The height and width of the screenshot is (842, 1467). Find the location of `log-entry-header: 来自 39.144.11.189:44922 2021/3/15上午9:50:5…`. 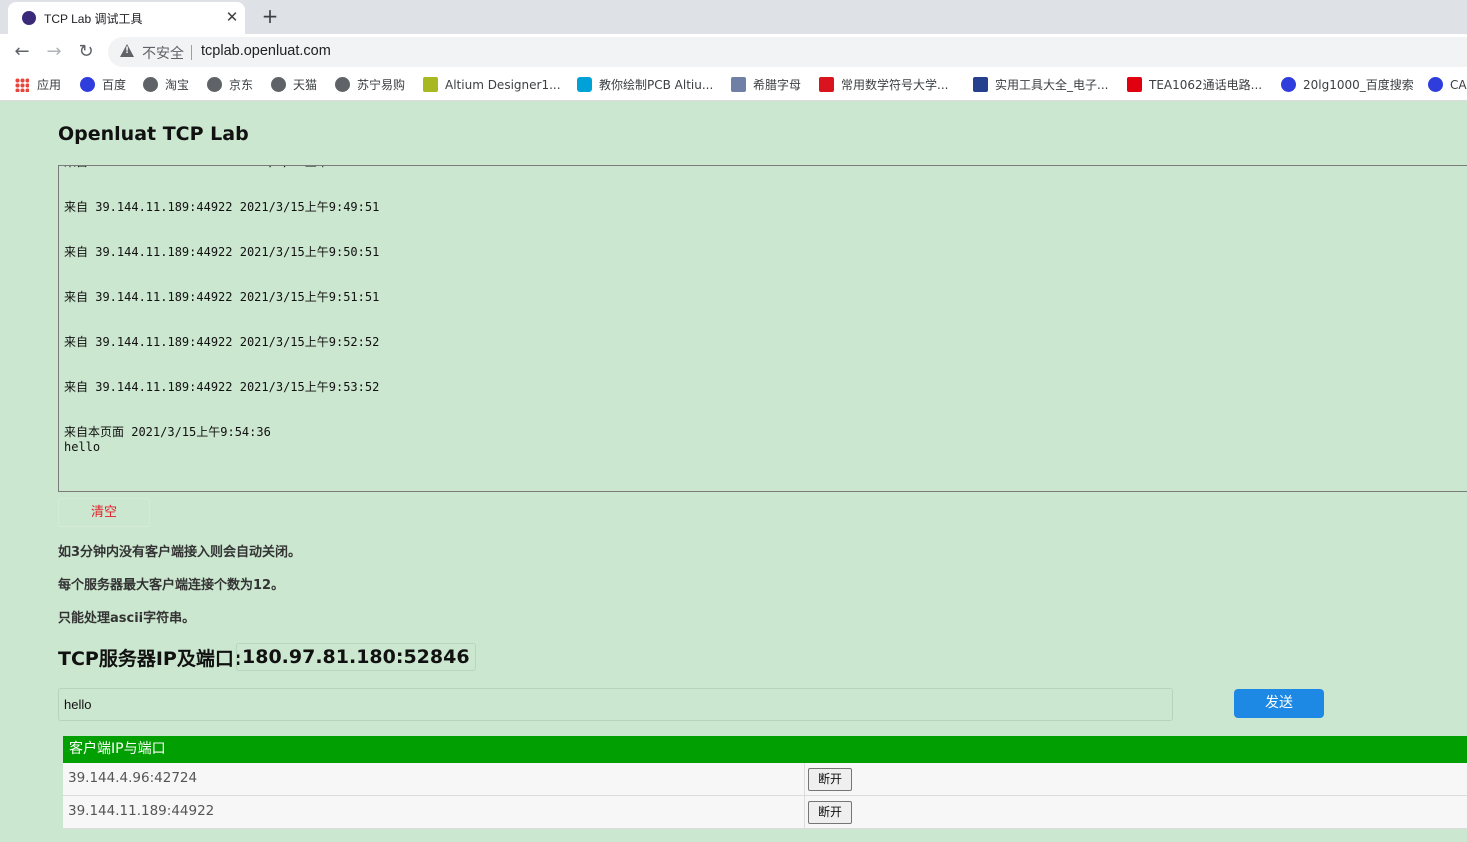

log-entry-header: 来自 39.144.11.189:44922 2021/3/15上午9:50:5… is located at coordinates (222, 252).